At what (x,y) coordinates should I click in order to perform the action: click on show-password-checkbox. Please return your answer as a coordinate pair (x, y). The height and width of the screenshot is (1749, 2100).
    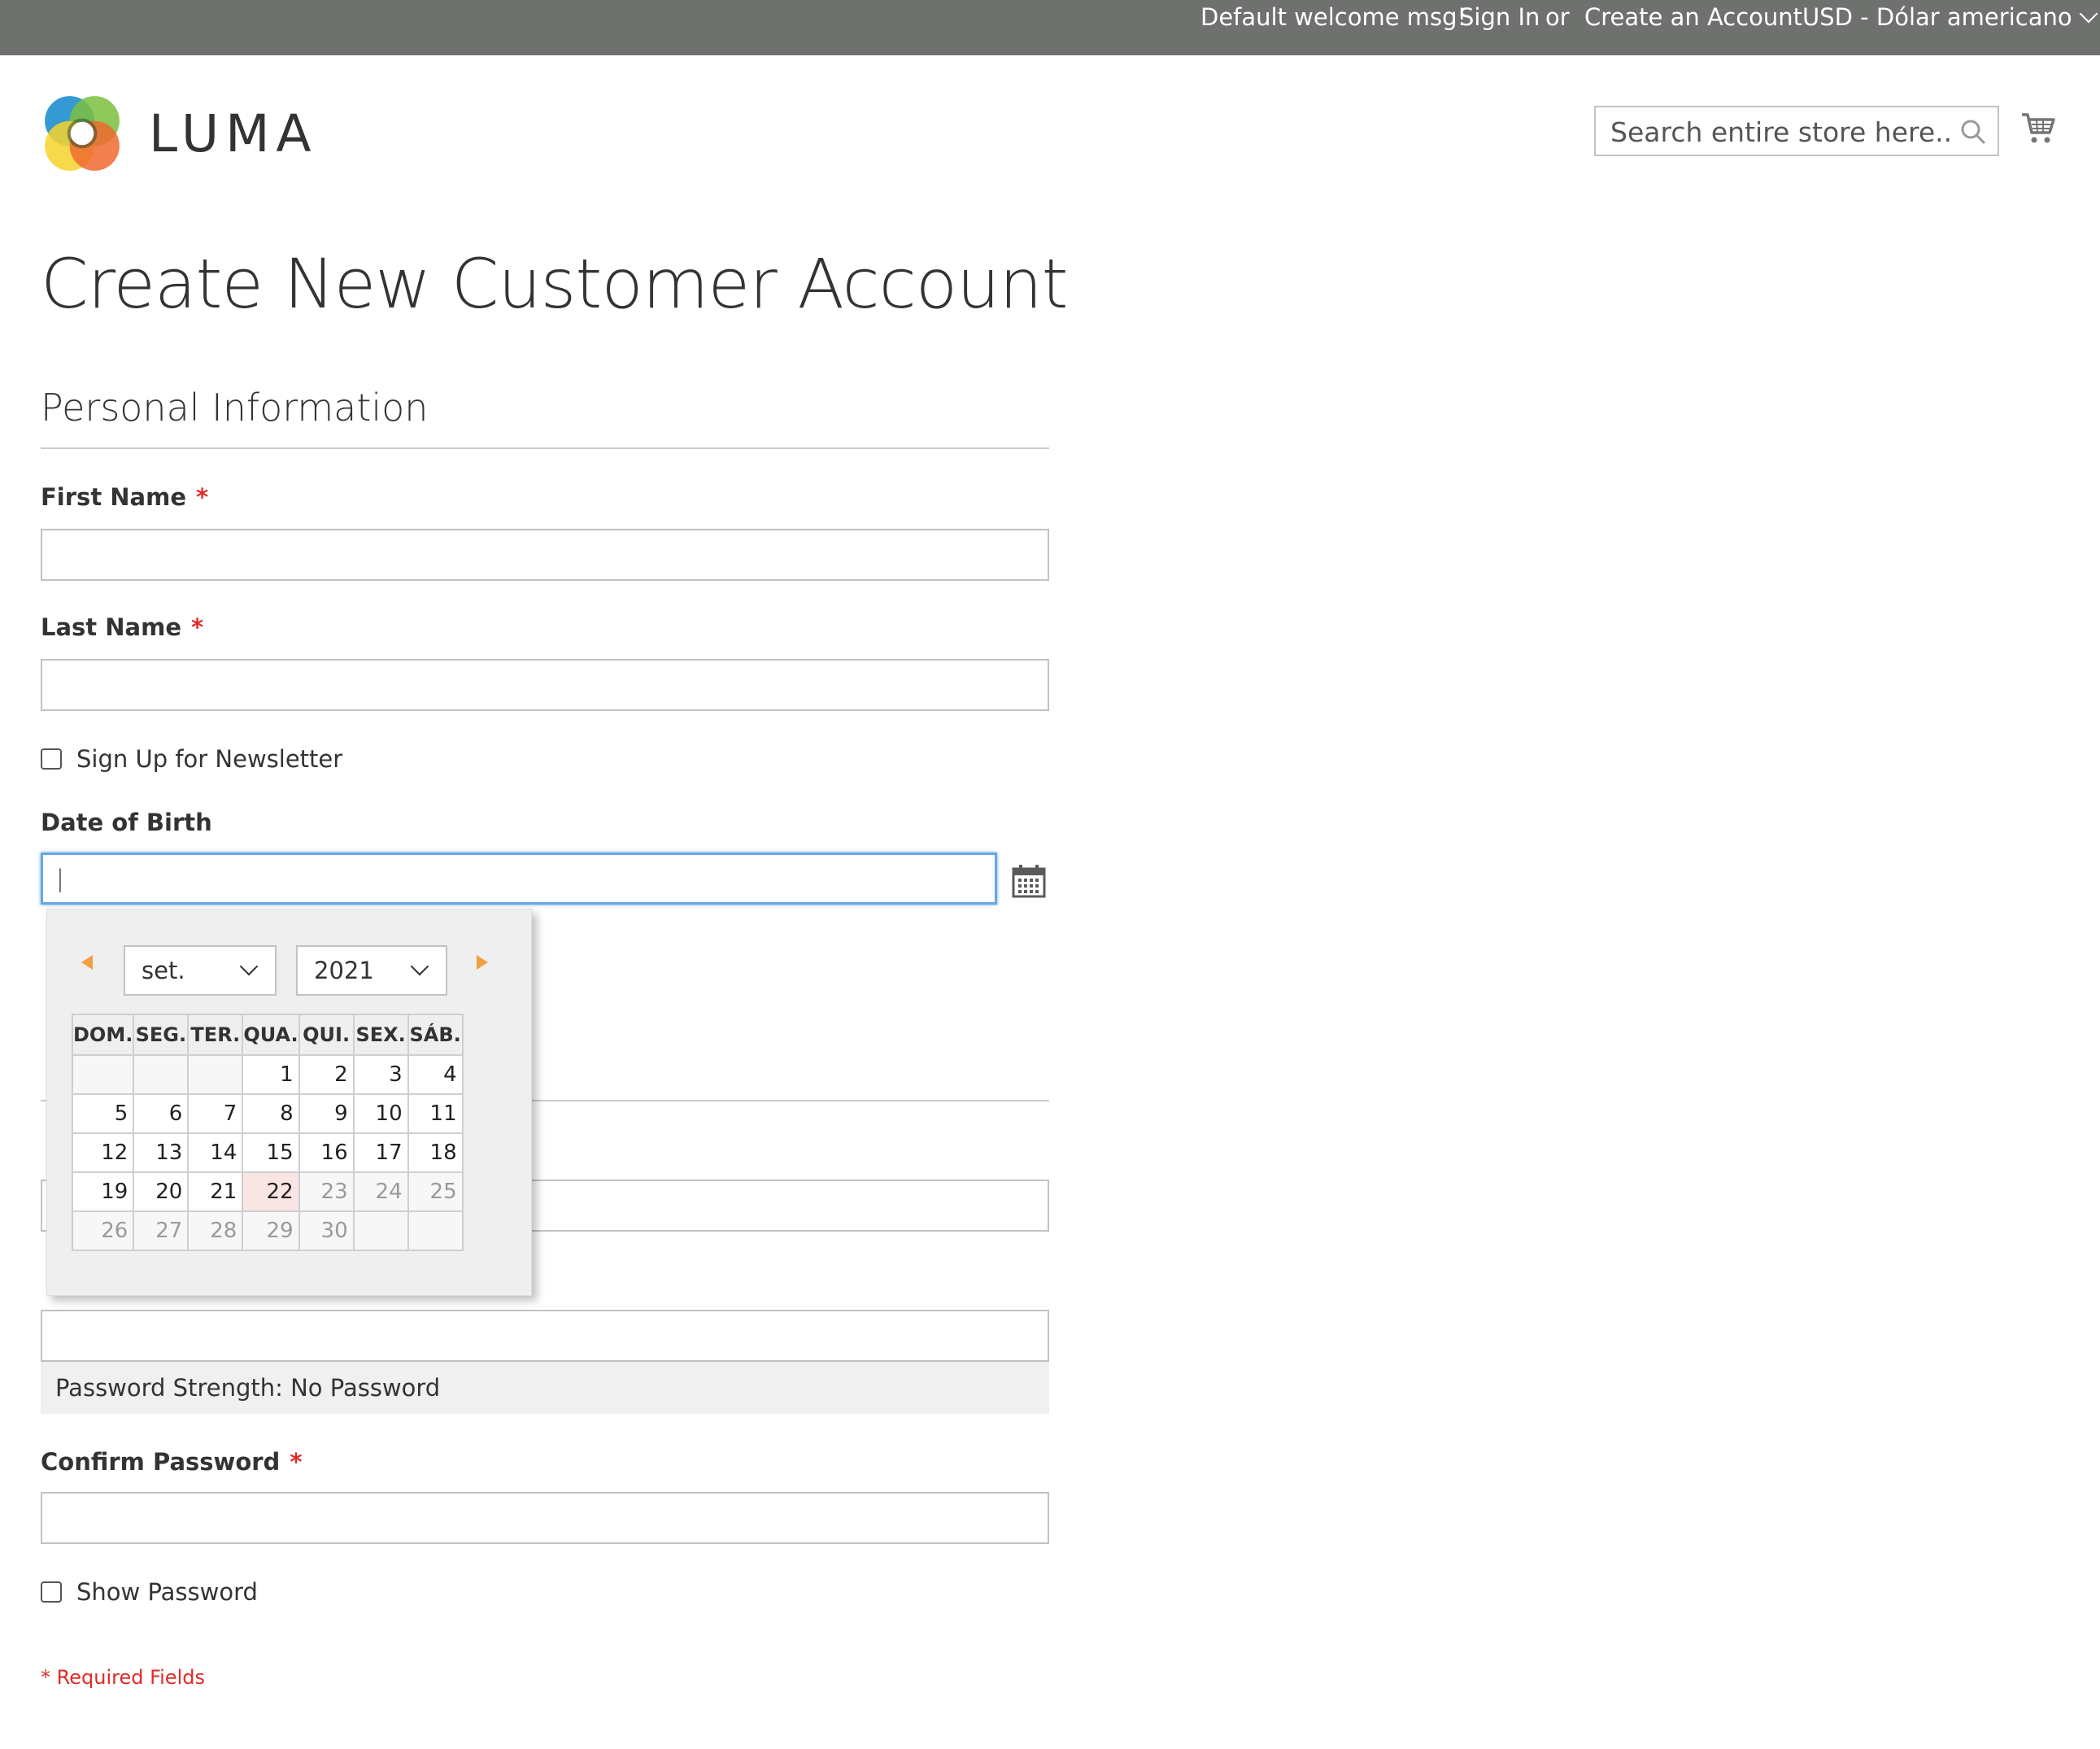
    Looking at the image, I should click on (51, 1592).